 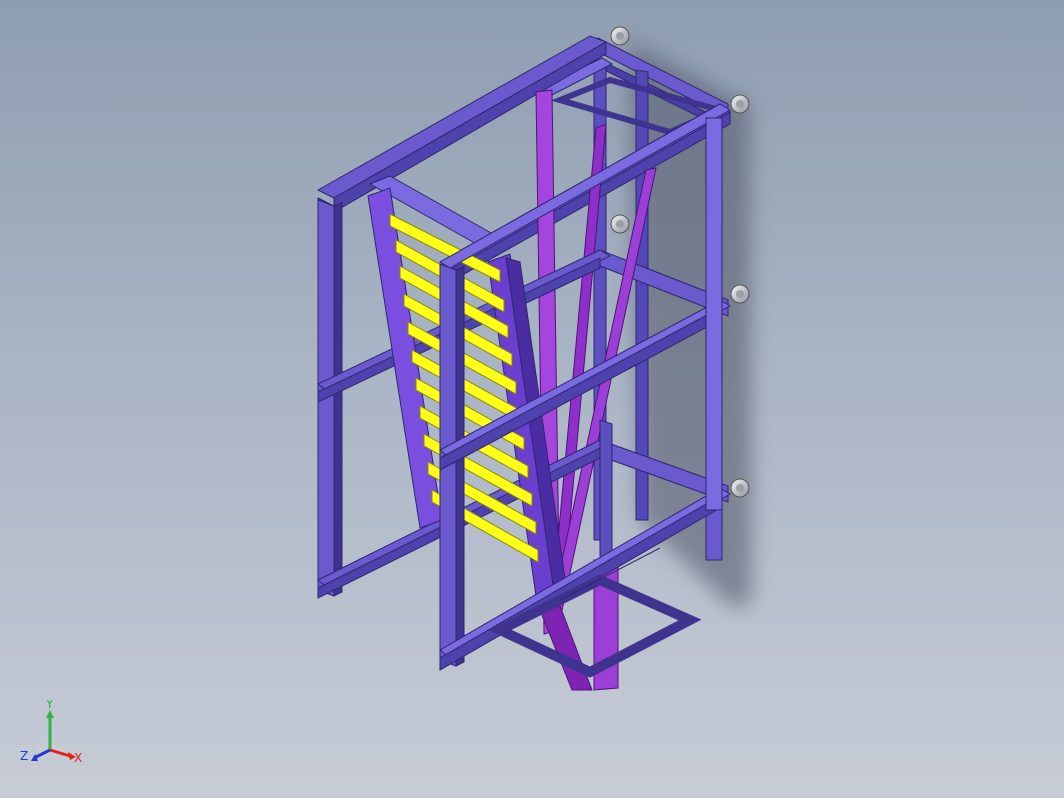 What do you see at coordinates (54, 739) in the screenshot?
I see `orientation-triad: Y X Z` at bounding box center [54, 739].